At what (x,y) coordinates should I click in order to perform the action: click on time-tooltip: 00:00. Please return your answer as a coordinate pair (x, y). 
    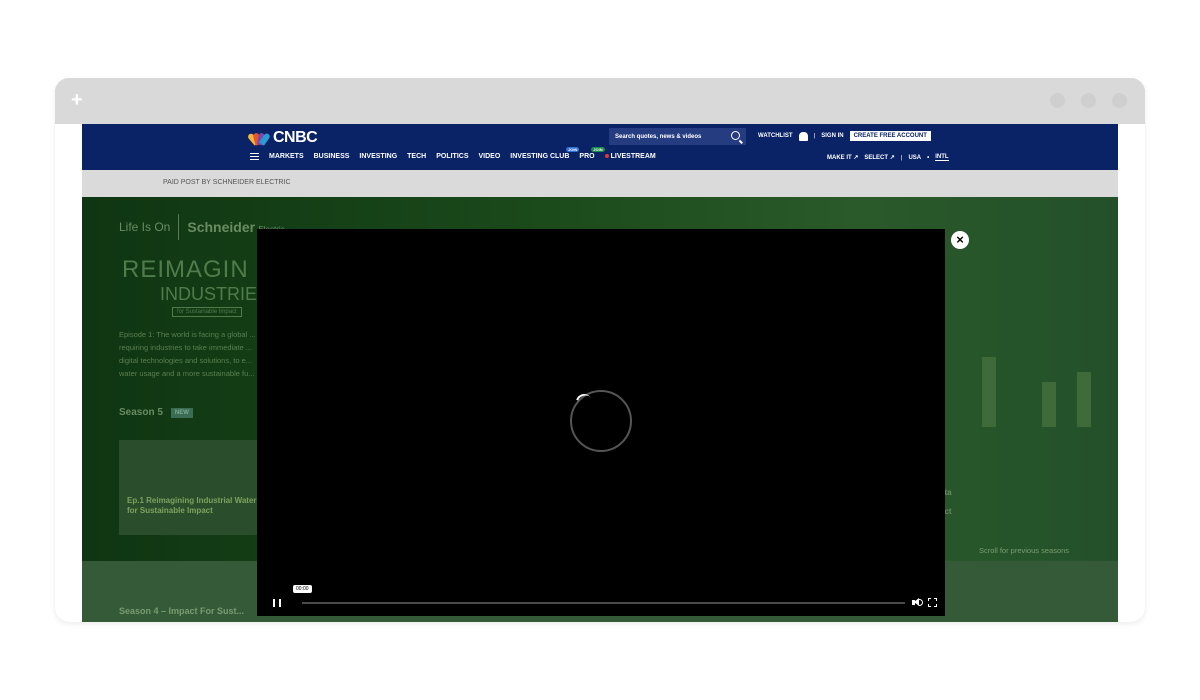
    Looking at the image, I should click on (302, 589).